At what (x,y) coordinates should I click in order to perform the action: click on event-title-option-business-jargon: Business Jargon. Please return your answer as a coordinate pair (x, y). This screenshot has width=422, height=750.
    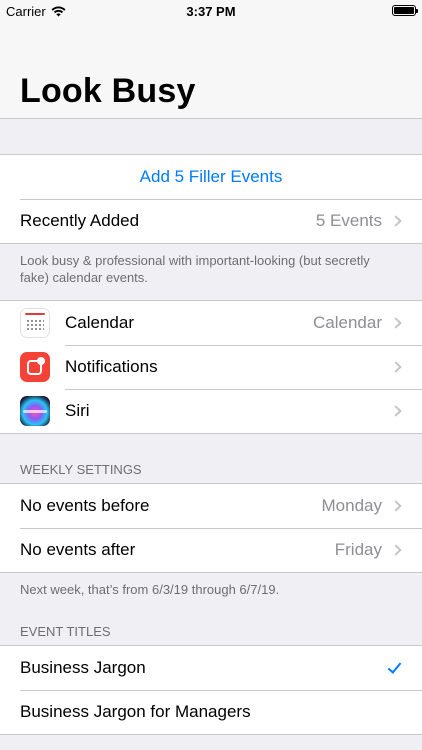
    Looking at the image, I should click on (211, 668).